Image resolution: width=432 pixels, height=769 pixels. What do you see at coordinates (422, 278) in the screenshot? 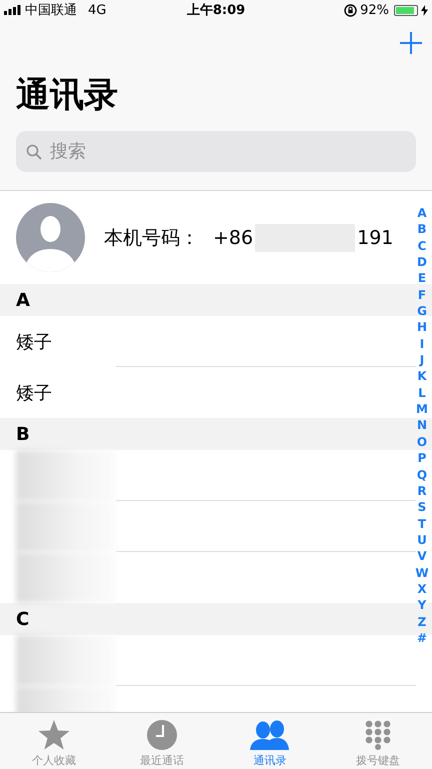
I see `index-letter: E` at bounding box center [422, 278].